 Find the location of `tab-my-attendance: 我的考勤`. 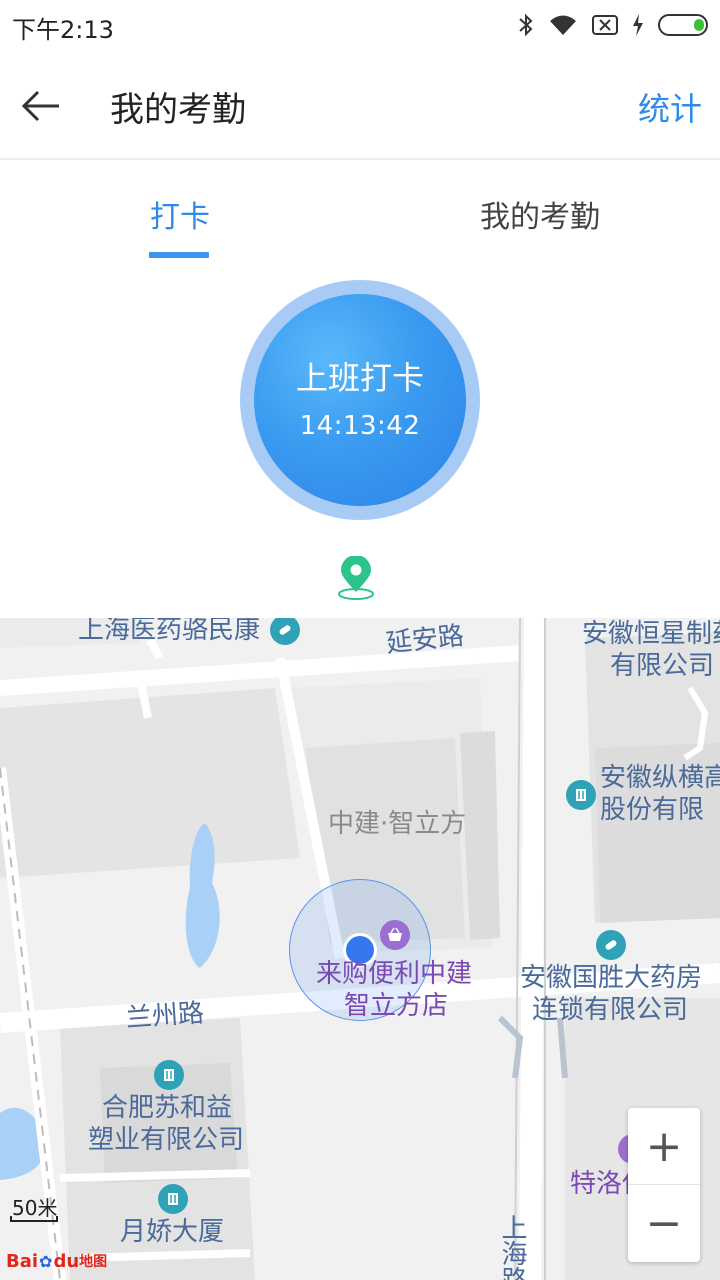

tab-my-attendance: 我的考勤 is located at coordinates (540, 214).